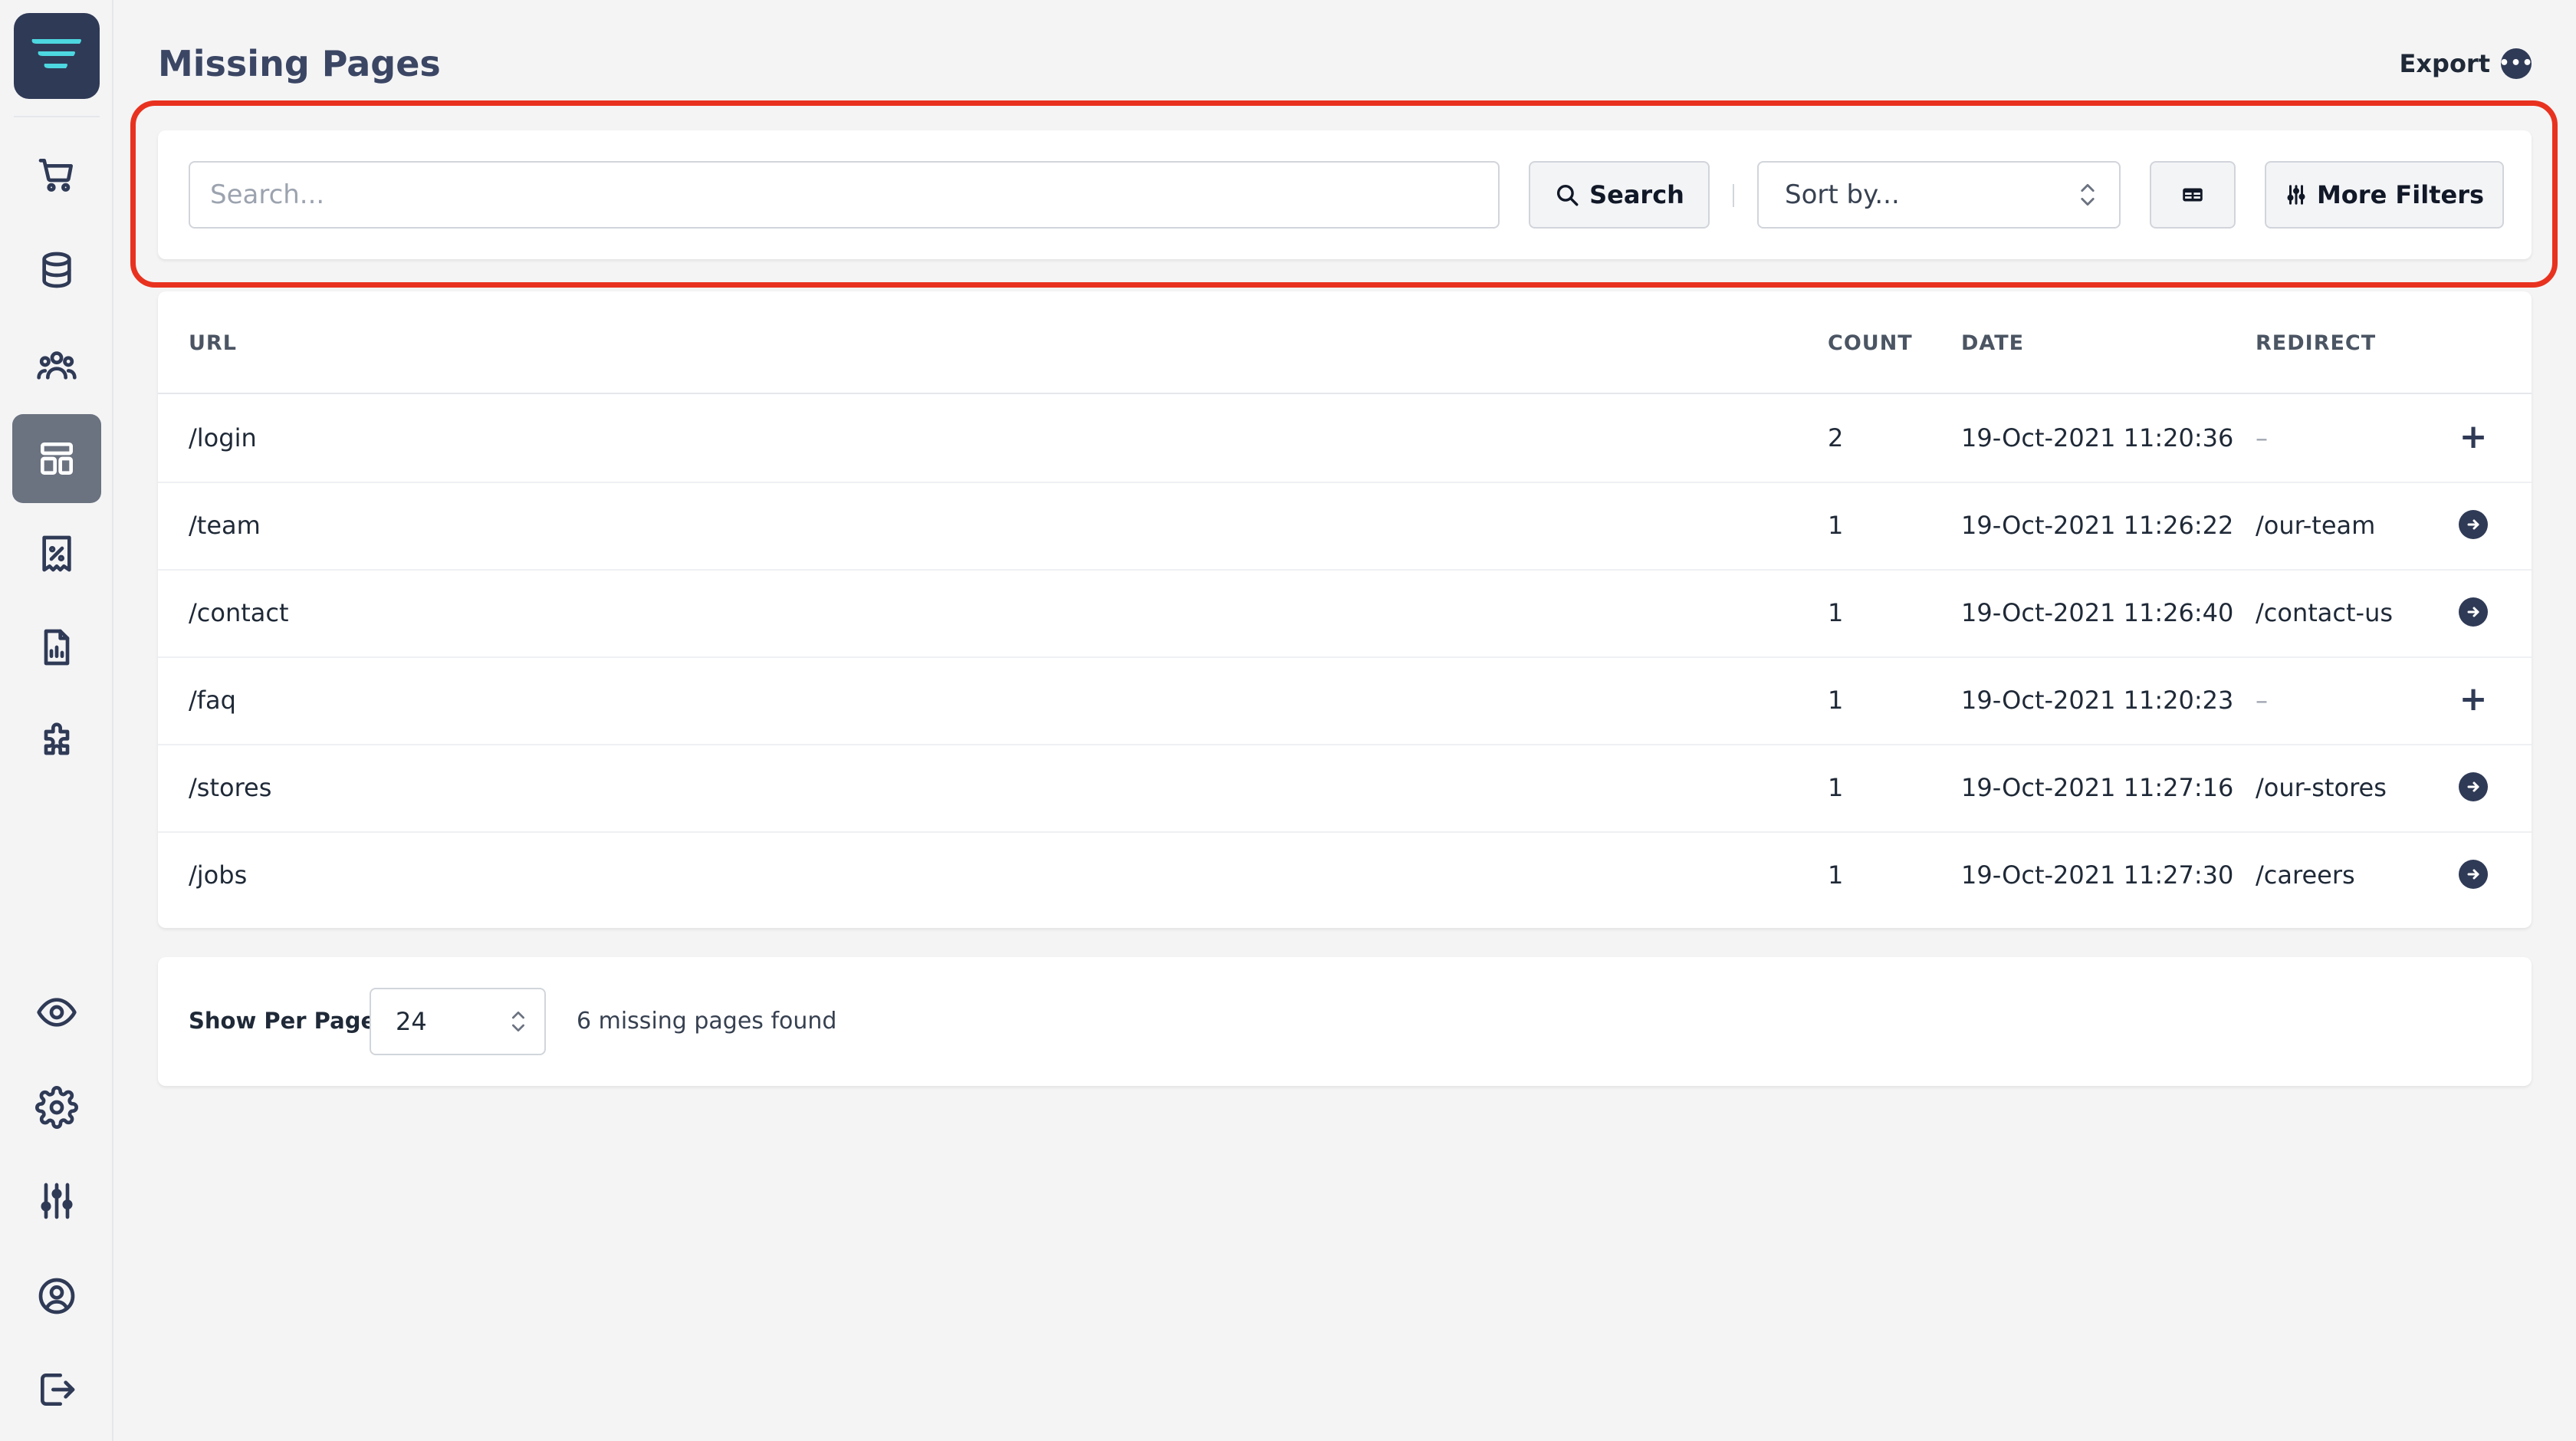 The width and height of the screenshot is (2576, 1441). I want to click on receipt-percent-icon, so click(57, 554).